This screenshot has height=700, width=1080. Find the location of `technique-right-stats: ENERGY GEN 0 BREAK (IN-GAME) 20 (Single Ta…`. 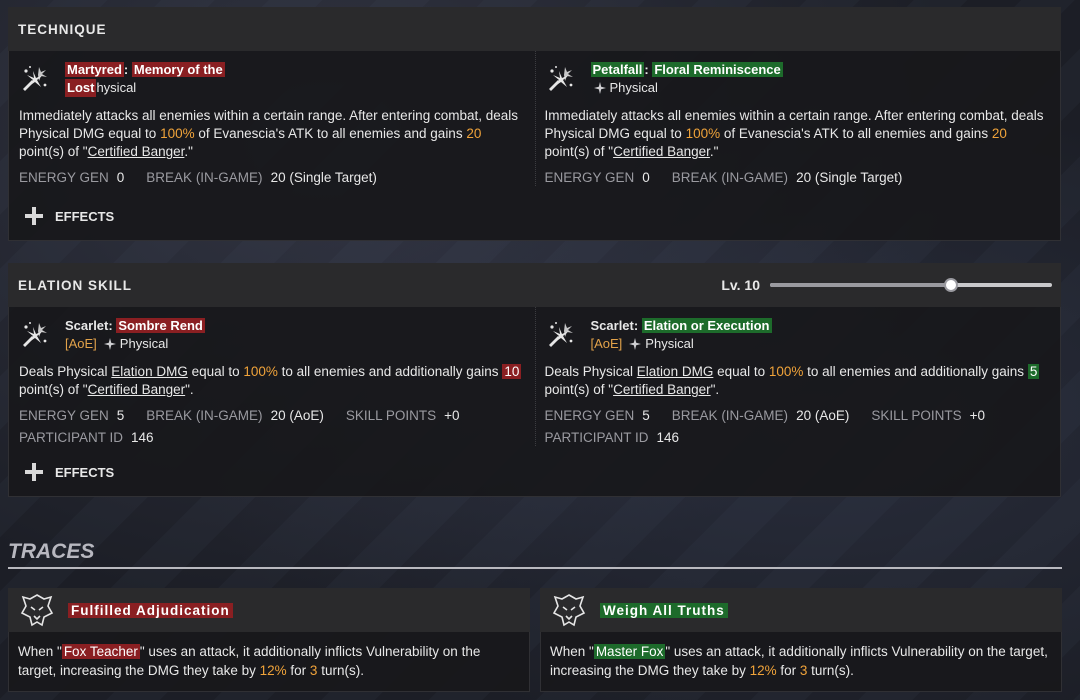

technique-right-stats: ENERGY GEN 0 BREAK (IN-GAME) 20 (Single Ta… is located at coordinates (798, 178).